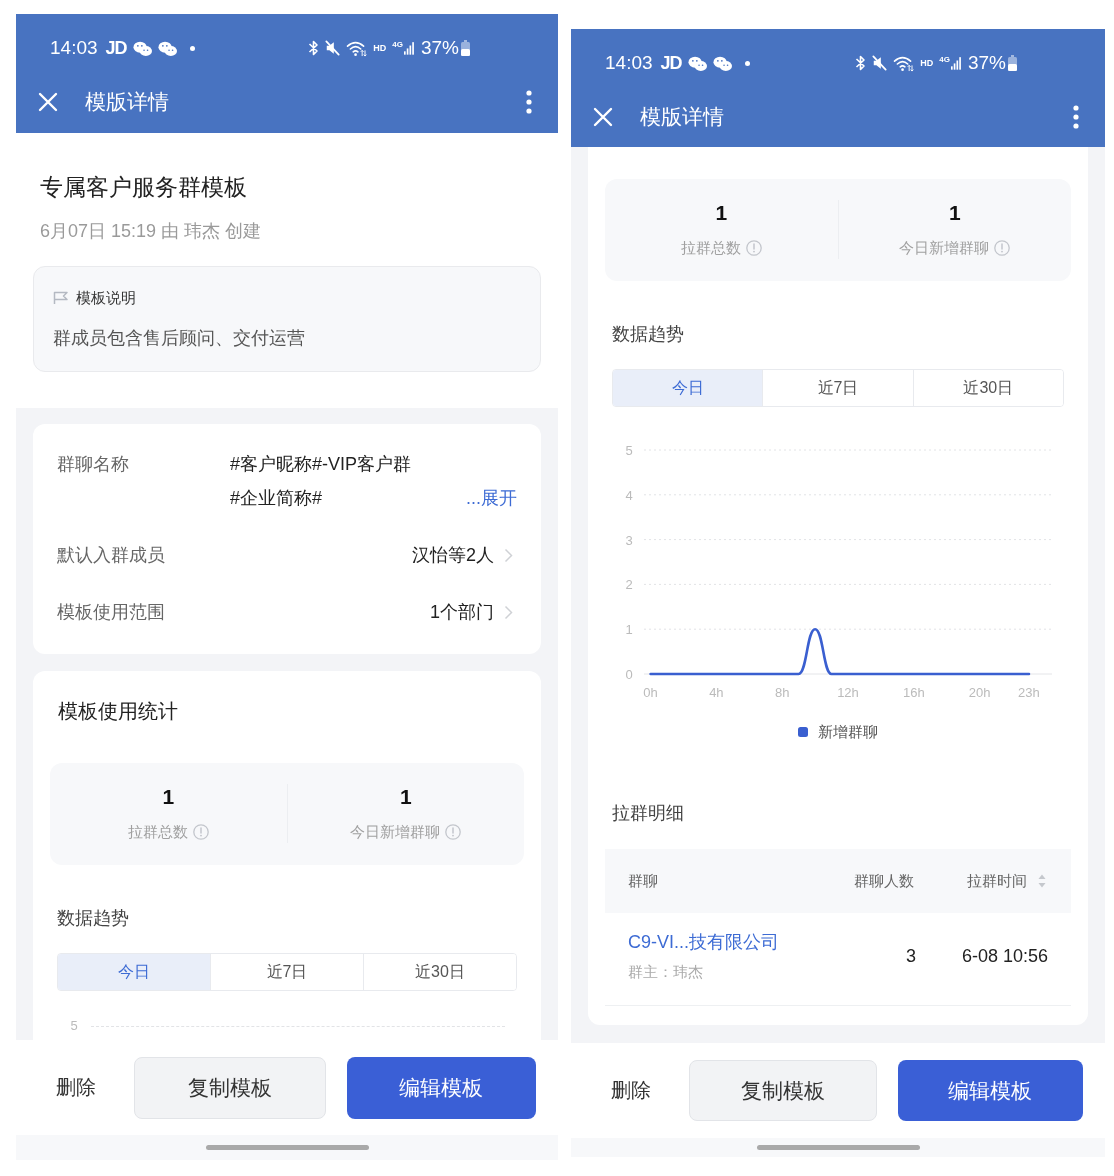 Image resolution: width=1114 pixels, height=1176 pixels. I want to click on x-axis-label: 4h, so click(716, 692).